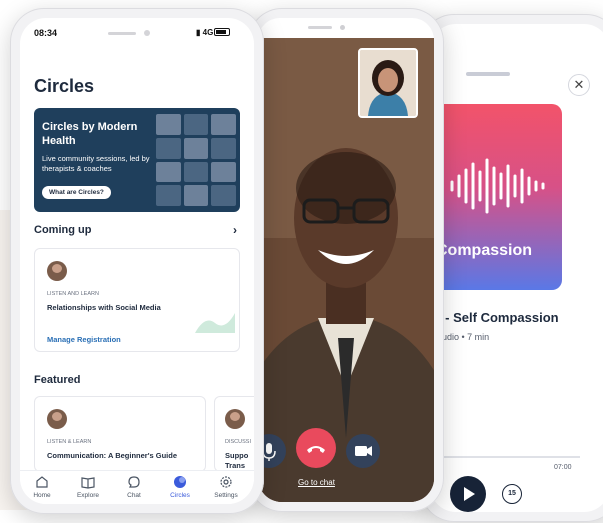 This screenshot has height=523, width=603. What do you see at coordinates (90, 134) in the screenshot?
I see `banner-title: Circles by Modern Health` at bounding box center [90, 134].